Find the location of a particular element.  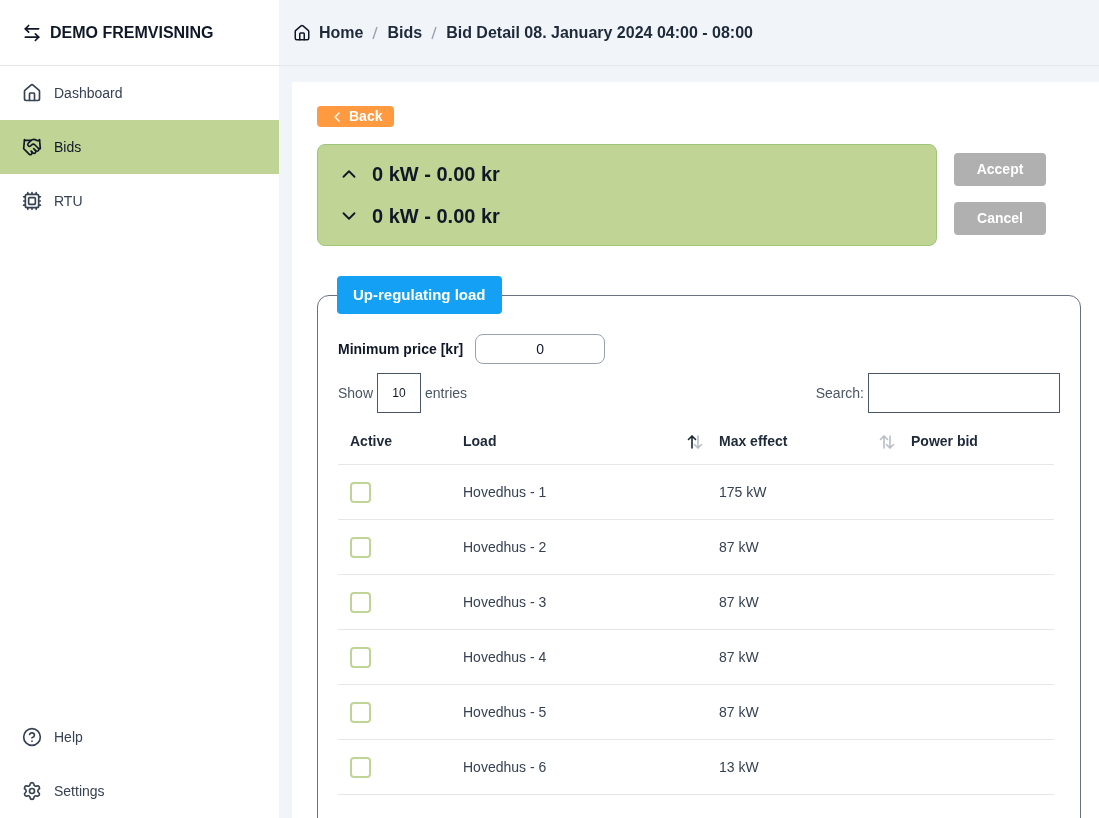

settings-icon is located at coordinates (32, 791).